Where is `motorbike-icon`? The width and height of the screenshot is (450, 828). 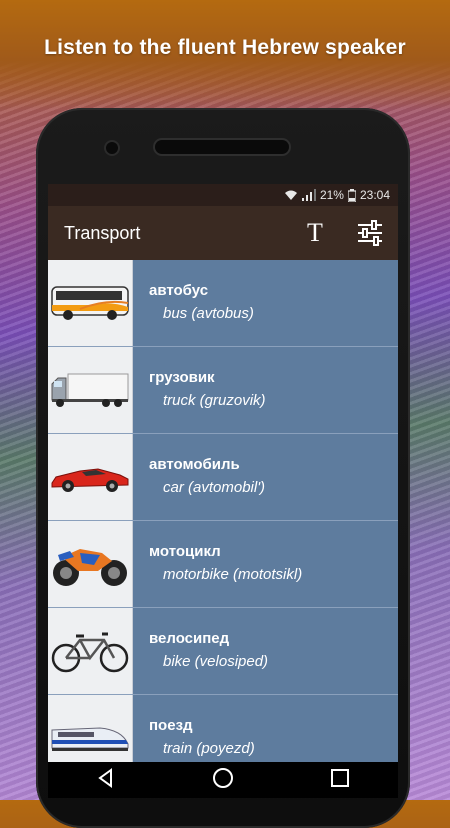 motorbike-icon is located at coordinates (90, 564).